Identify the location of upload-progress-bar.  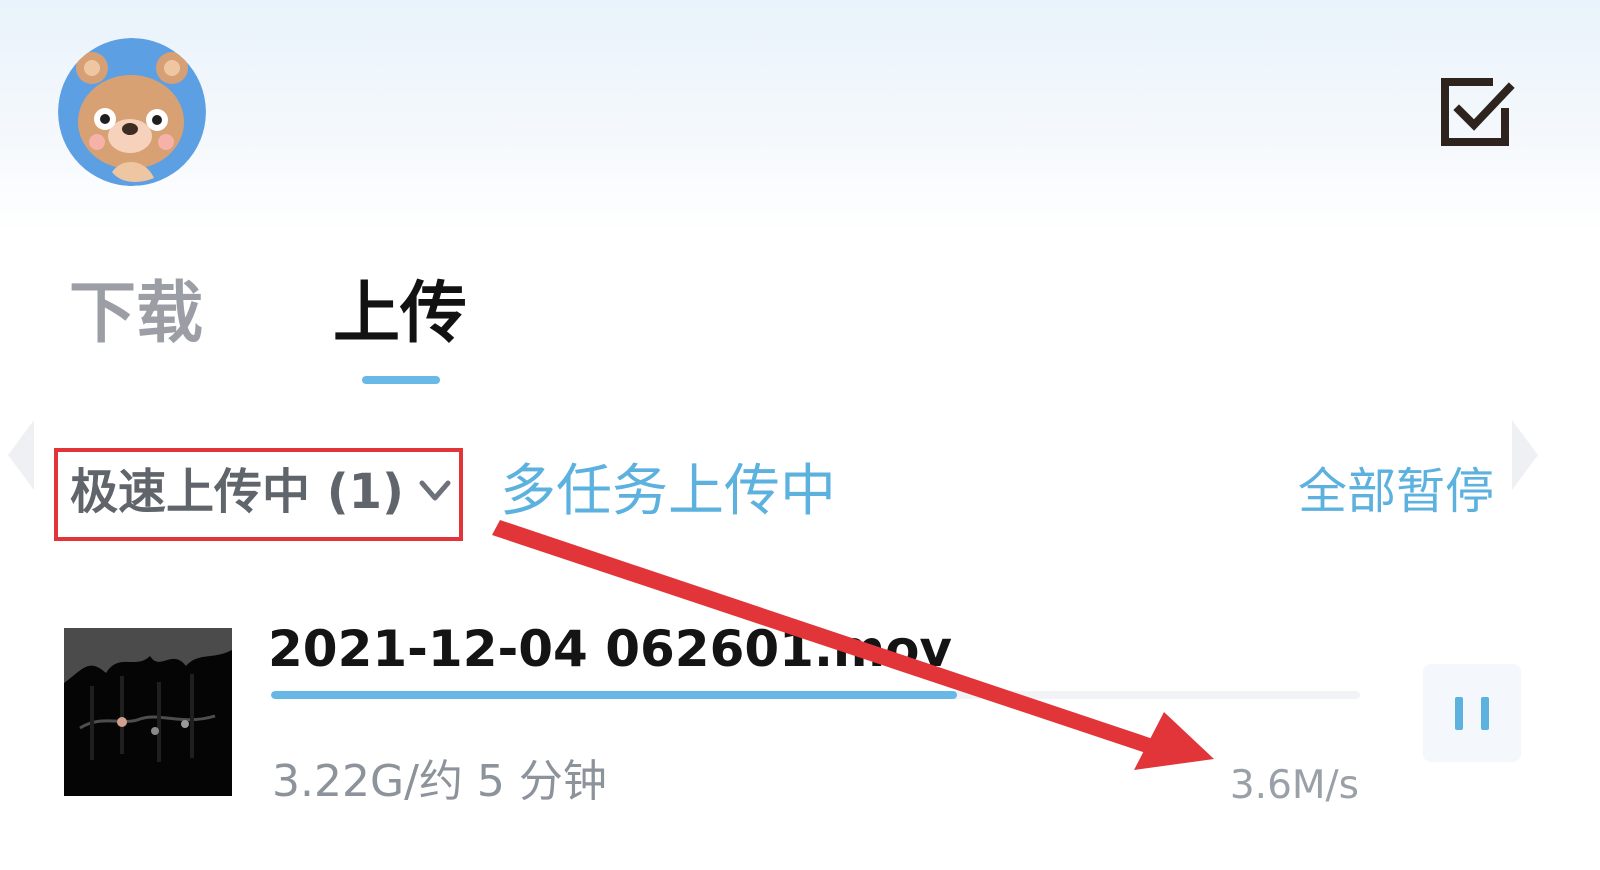
(815, 695).